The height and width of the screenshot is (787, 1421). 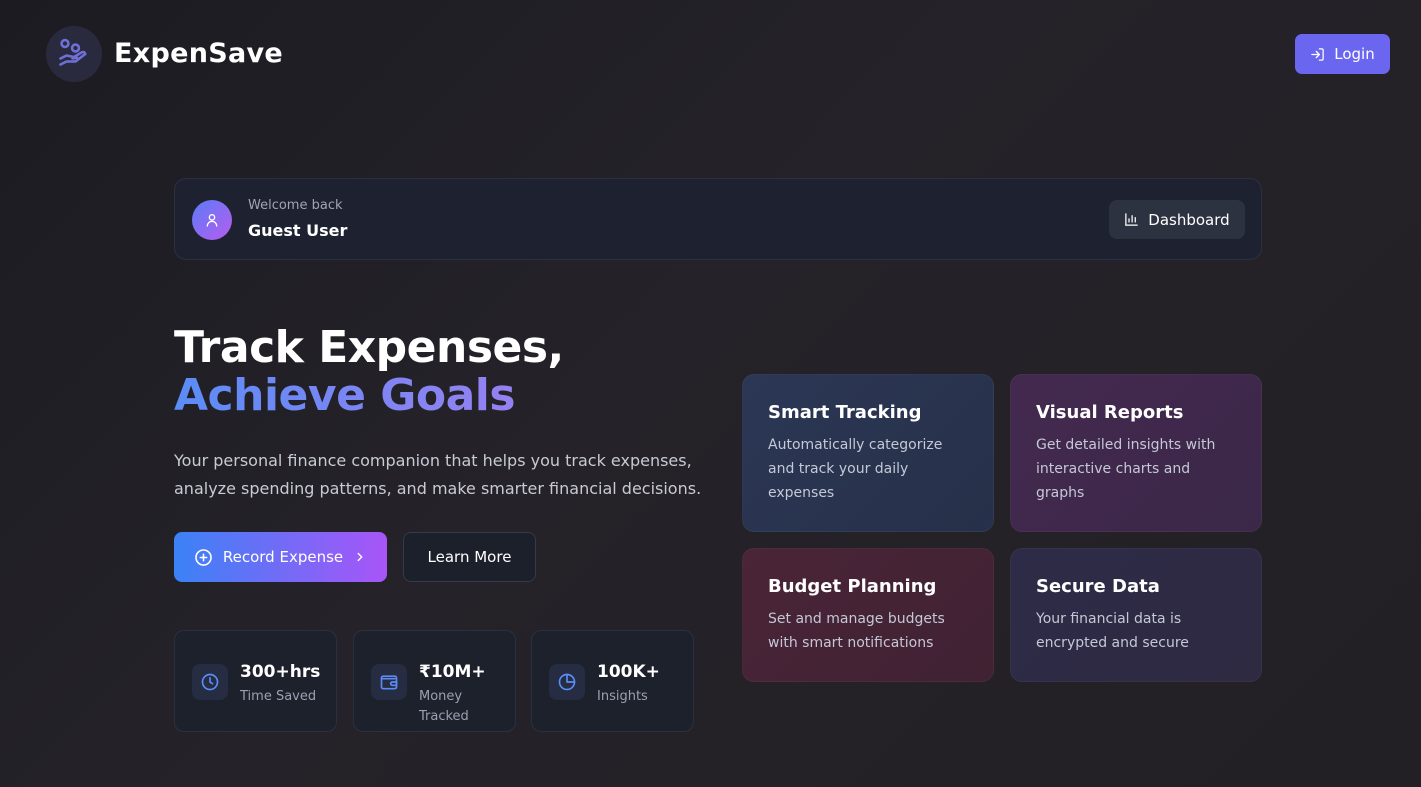 I want to click on chevron-right-icon, so click(x=360, y=557).